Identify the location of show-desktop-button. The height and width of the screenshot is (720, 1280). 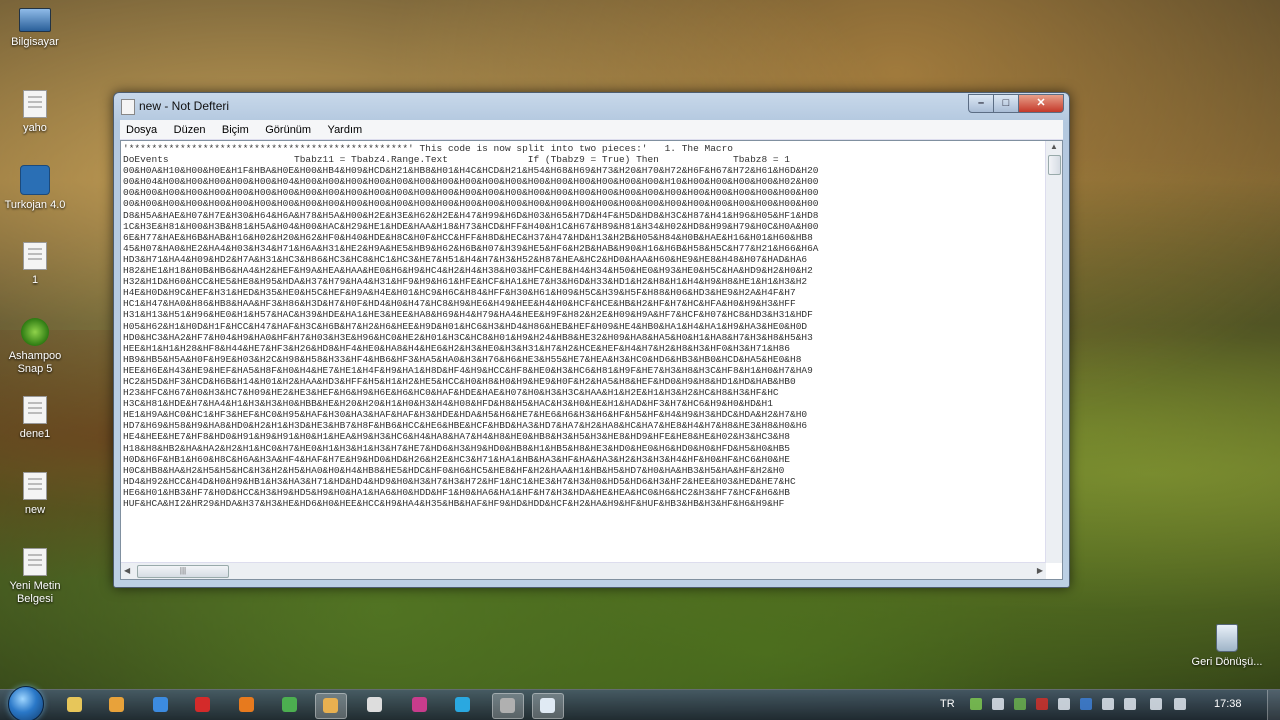
(1273, 705).